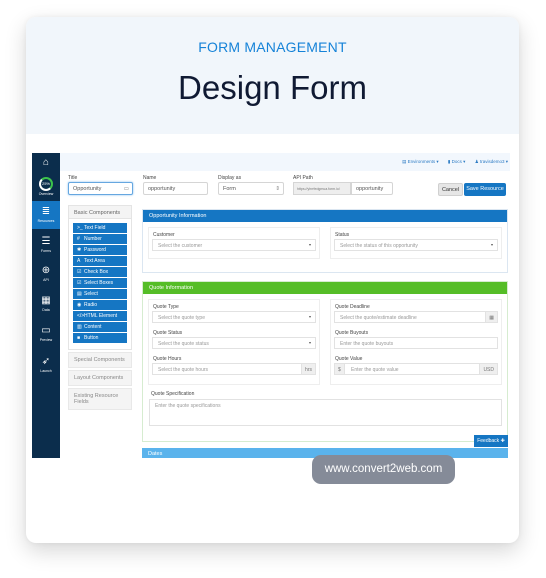 The width and height of the screenshot is (546, 578). What do you see at coordinates (91, 338) in the screenshot?
I see `component-label: Button` at bounding box center [91, 338].